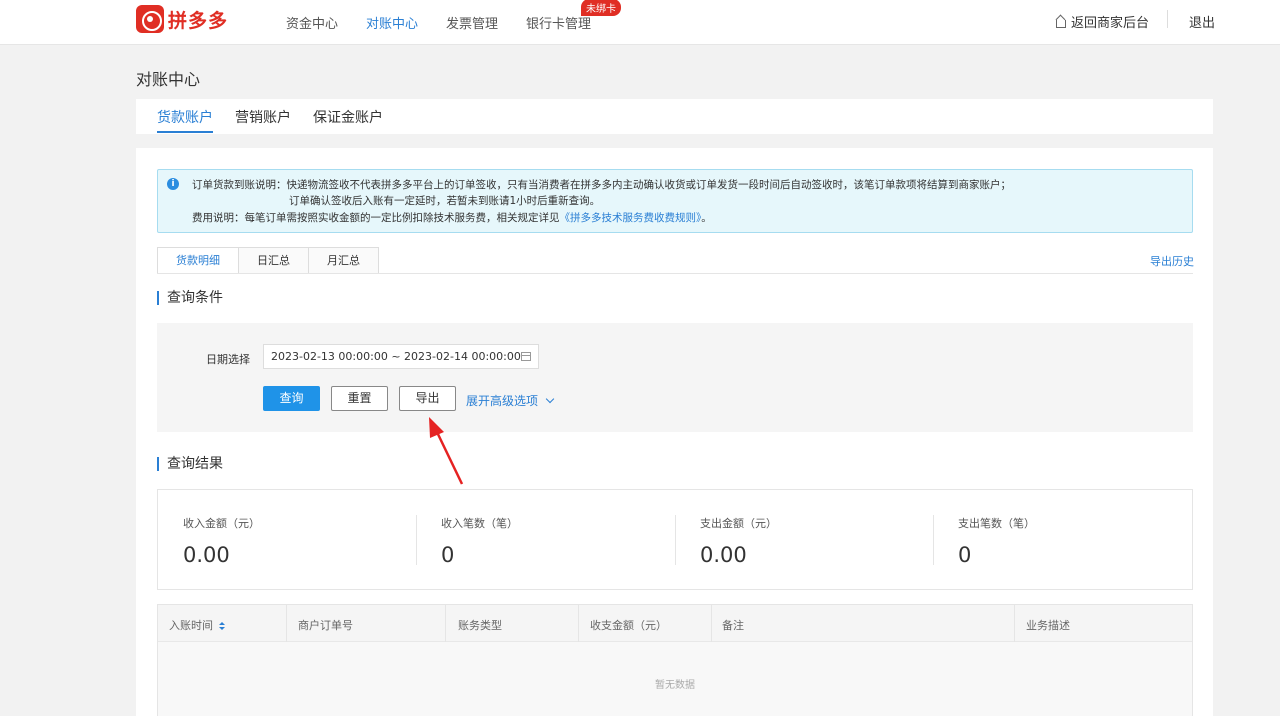 The width and height of the screenshot is (1280, 716). What do you see at coordinates (325, 625) in the screenshot?
I see `col-merchant-order-no: 商户订单号` at bounding box center [325, 625].